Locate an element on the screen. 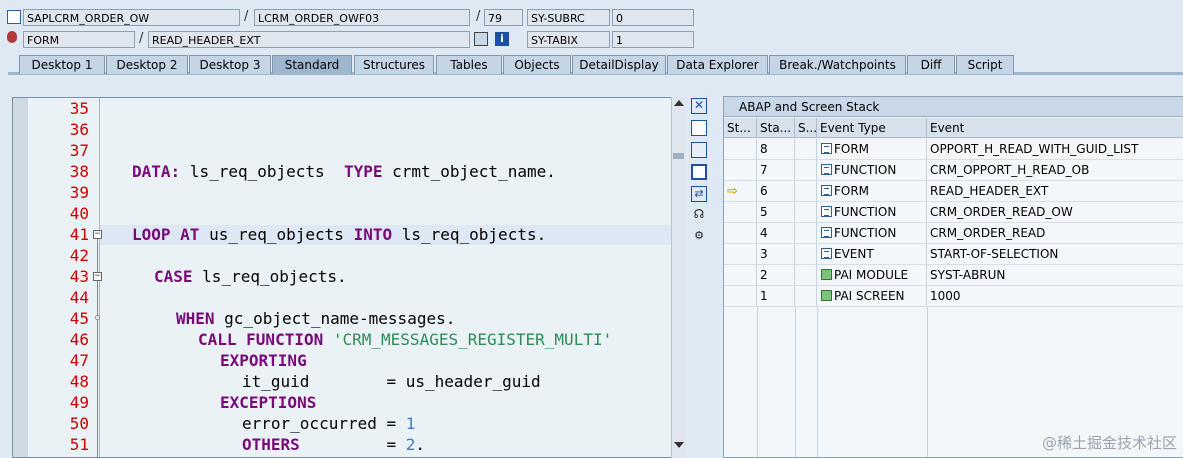  sysvar-value-subrc: 0 is located at coordinates (653, 17).